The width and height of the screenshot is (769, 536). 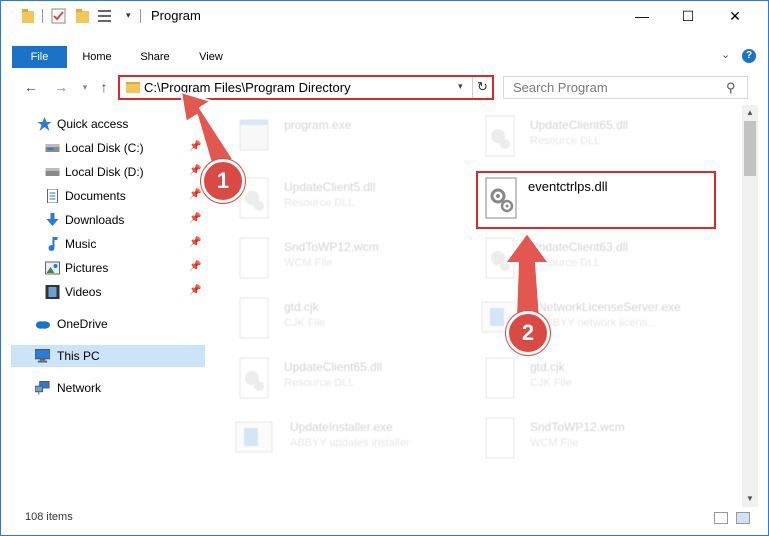 I want to click on file-name: eventctrlps.dll, so click(x=568, y=186).